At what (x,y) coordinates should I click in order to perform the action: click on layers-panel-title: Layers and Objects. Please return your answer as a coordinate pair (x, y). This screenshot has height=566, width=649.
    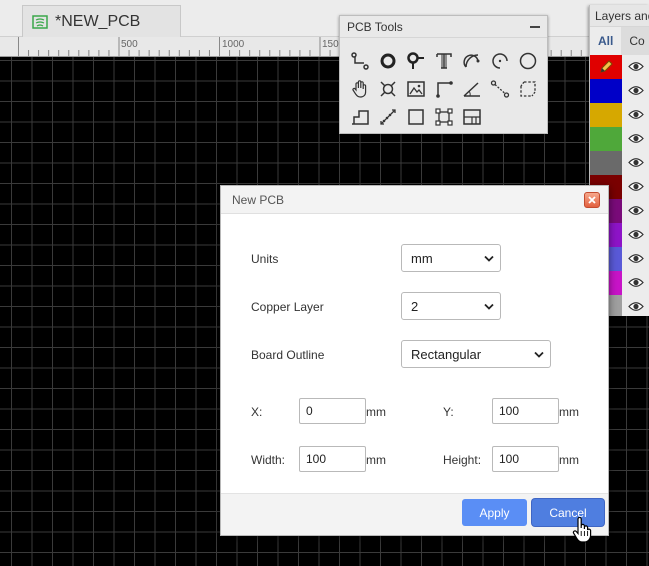
    Looking at the image, I should click on (619, 16).